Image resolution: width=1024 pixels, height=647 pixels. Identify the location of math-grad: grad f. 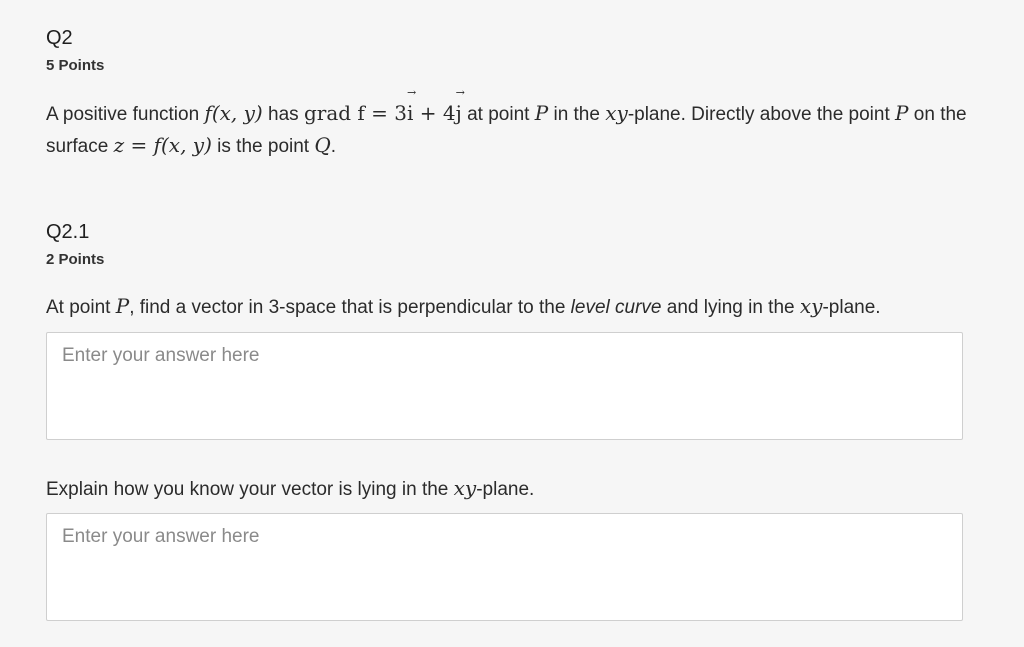
(334, 113).